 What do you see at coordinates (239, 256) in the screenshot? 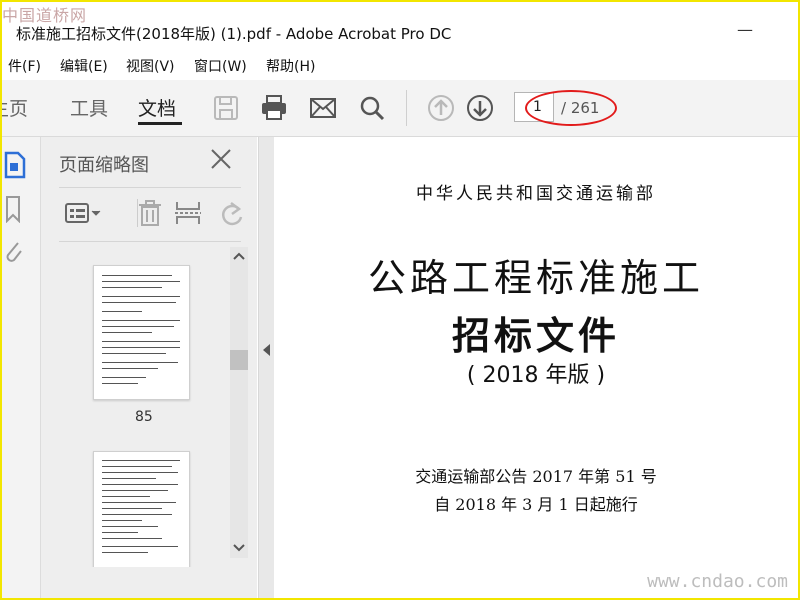
I see `scroll-up-icon` at bounding box center [239, 256].